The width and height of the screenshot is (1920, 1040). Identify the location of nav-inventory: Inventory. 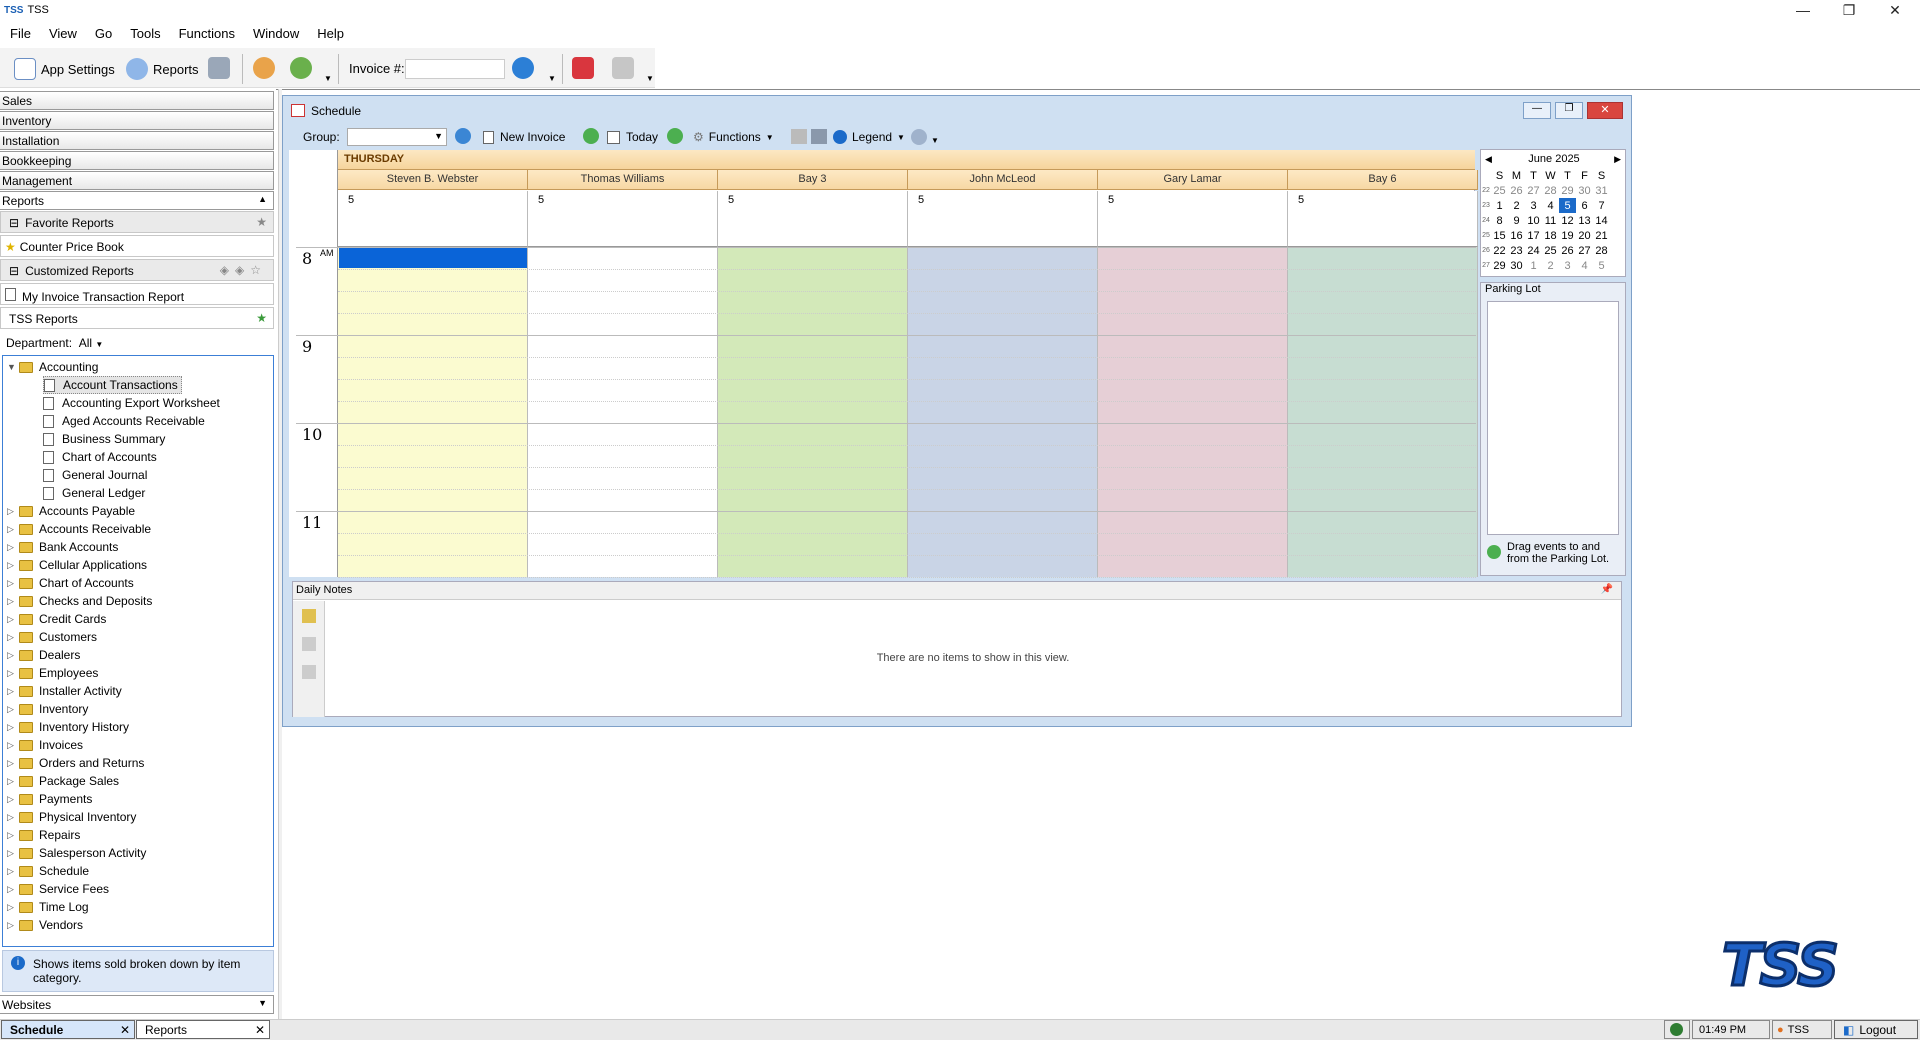
(137, 120).